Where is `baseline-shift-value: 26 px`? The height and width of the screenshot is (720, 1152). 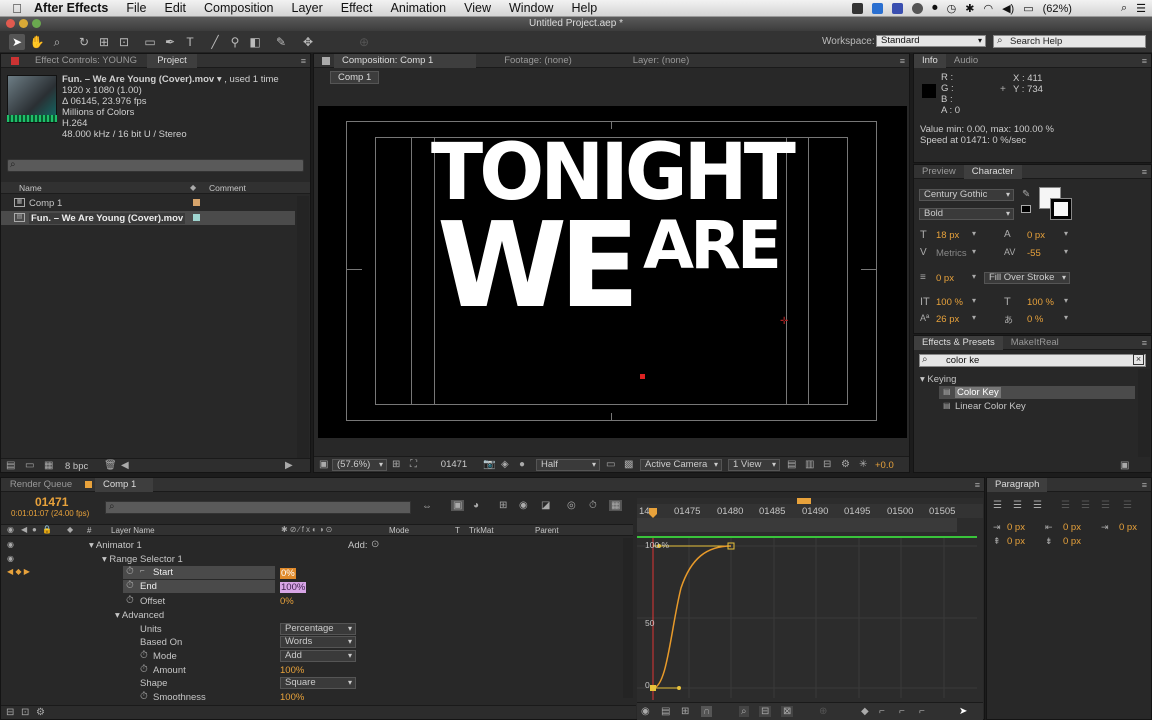
baseline-shift-value: 26 px is located at coordinates (947, 319).